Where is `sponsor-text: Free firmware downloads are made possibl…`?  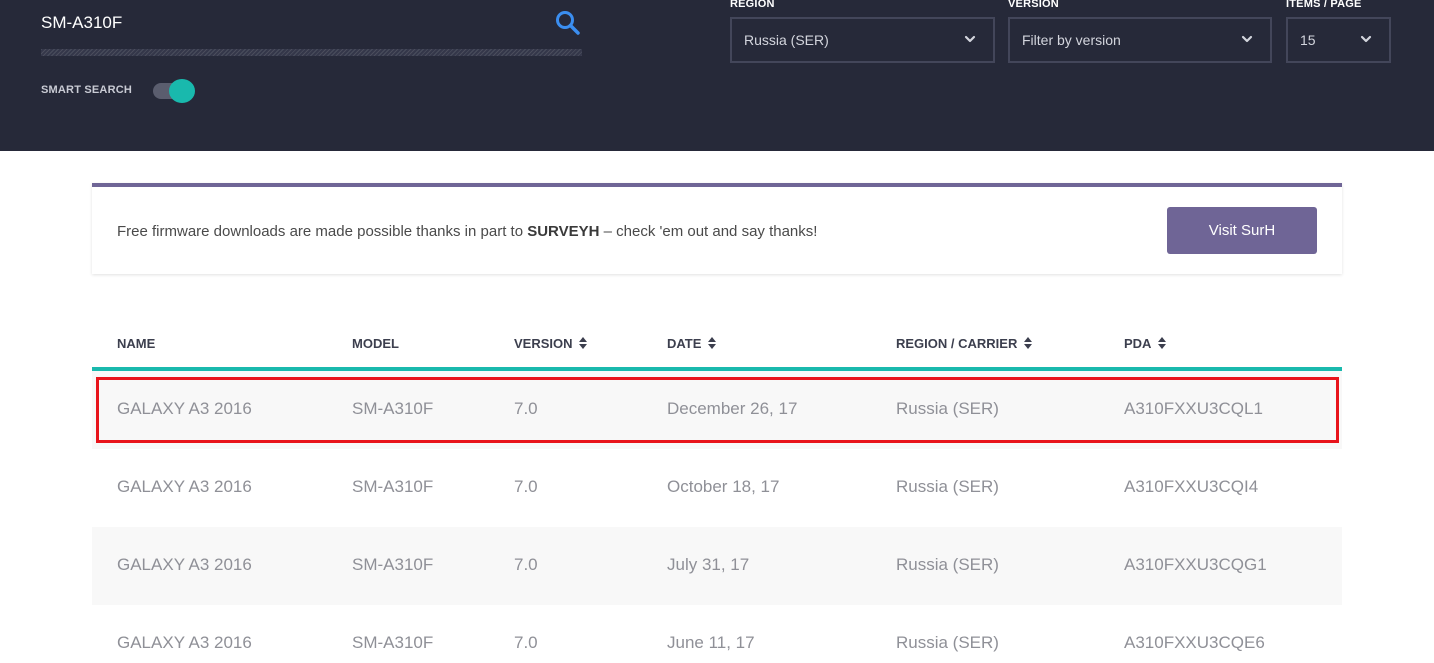 sponsor-text: Free firmware downloads are made possibl… is located at coordinates (467, 231).